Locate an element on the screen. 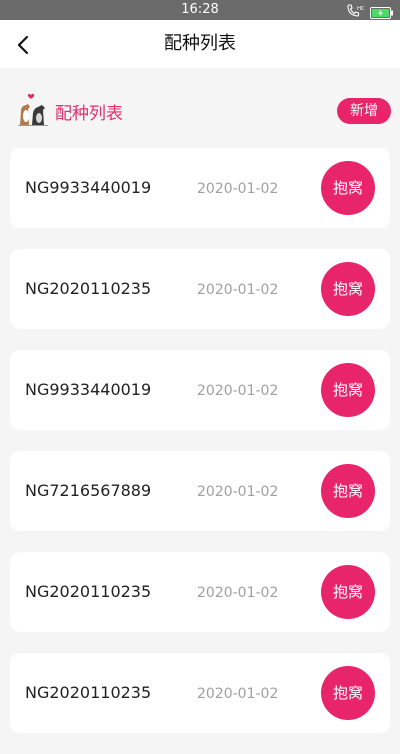 The height and width of the screenshot is (754, 400). nav-bar: 配种列表 is located at coordinates (200, 44).